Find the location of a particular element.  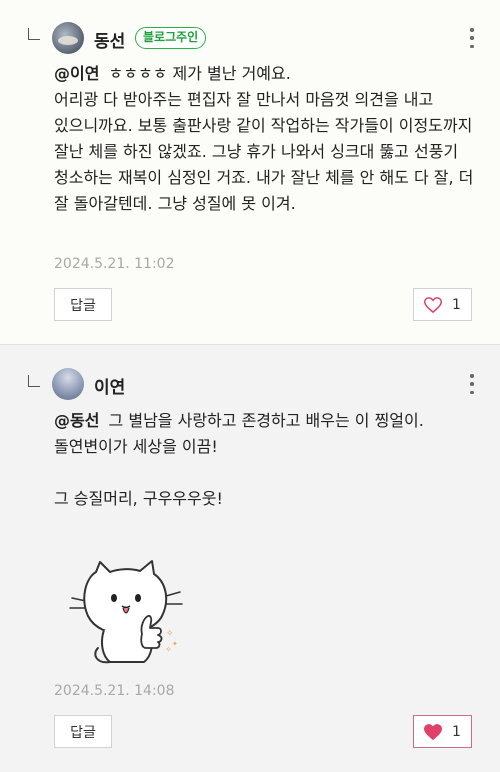

heart-outline-icon is located at coordinates (433, 304).